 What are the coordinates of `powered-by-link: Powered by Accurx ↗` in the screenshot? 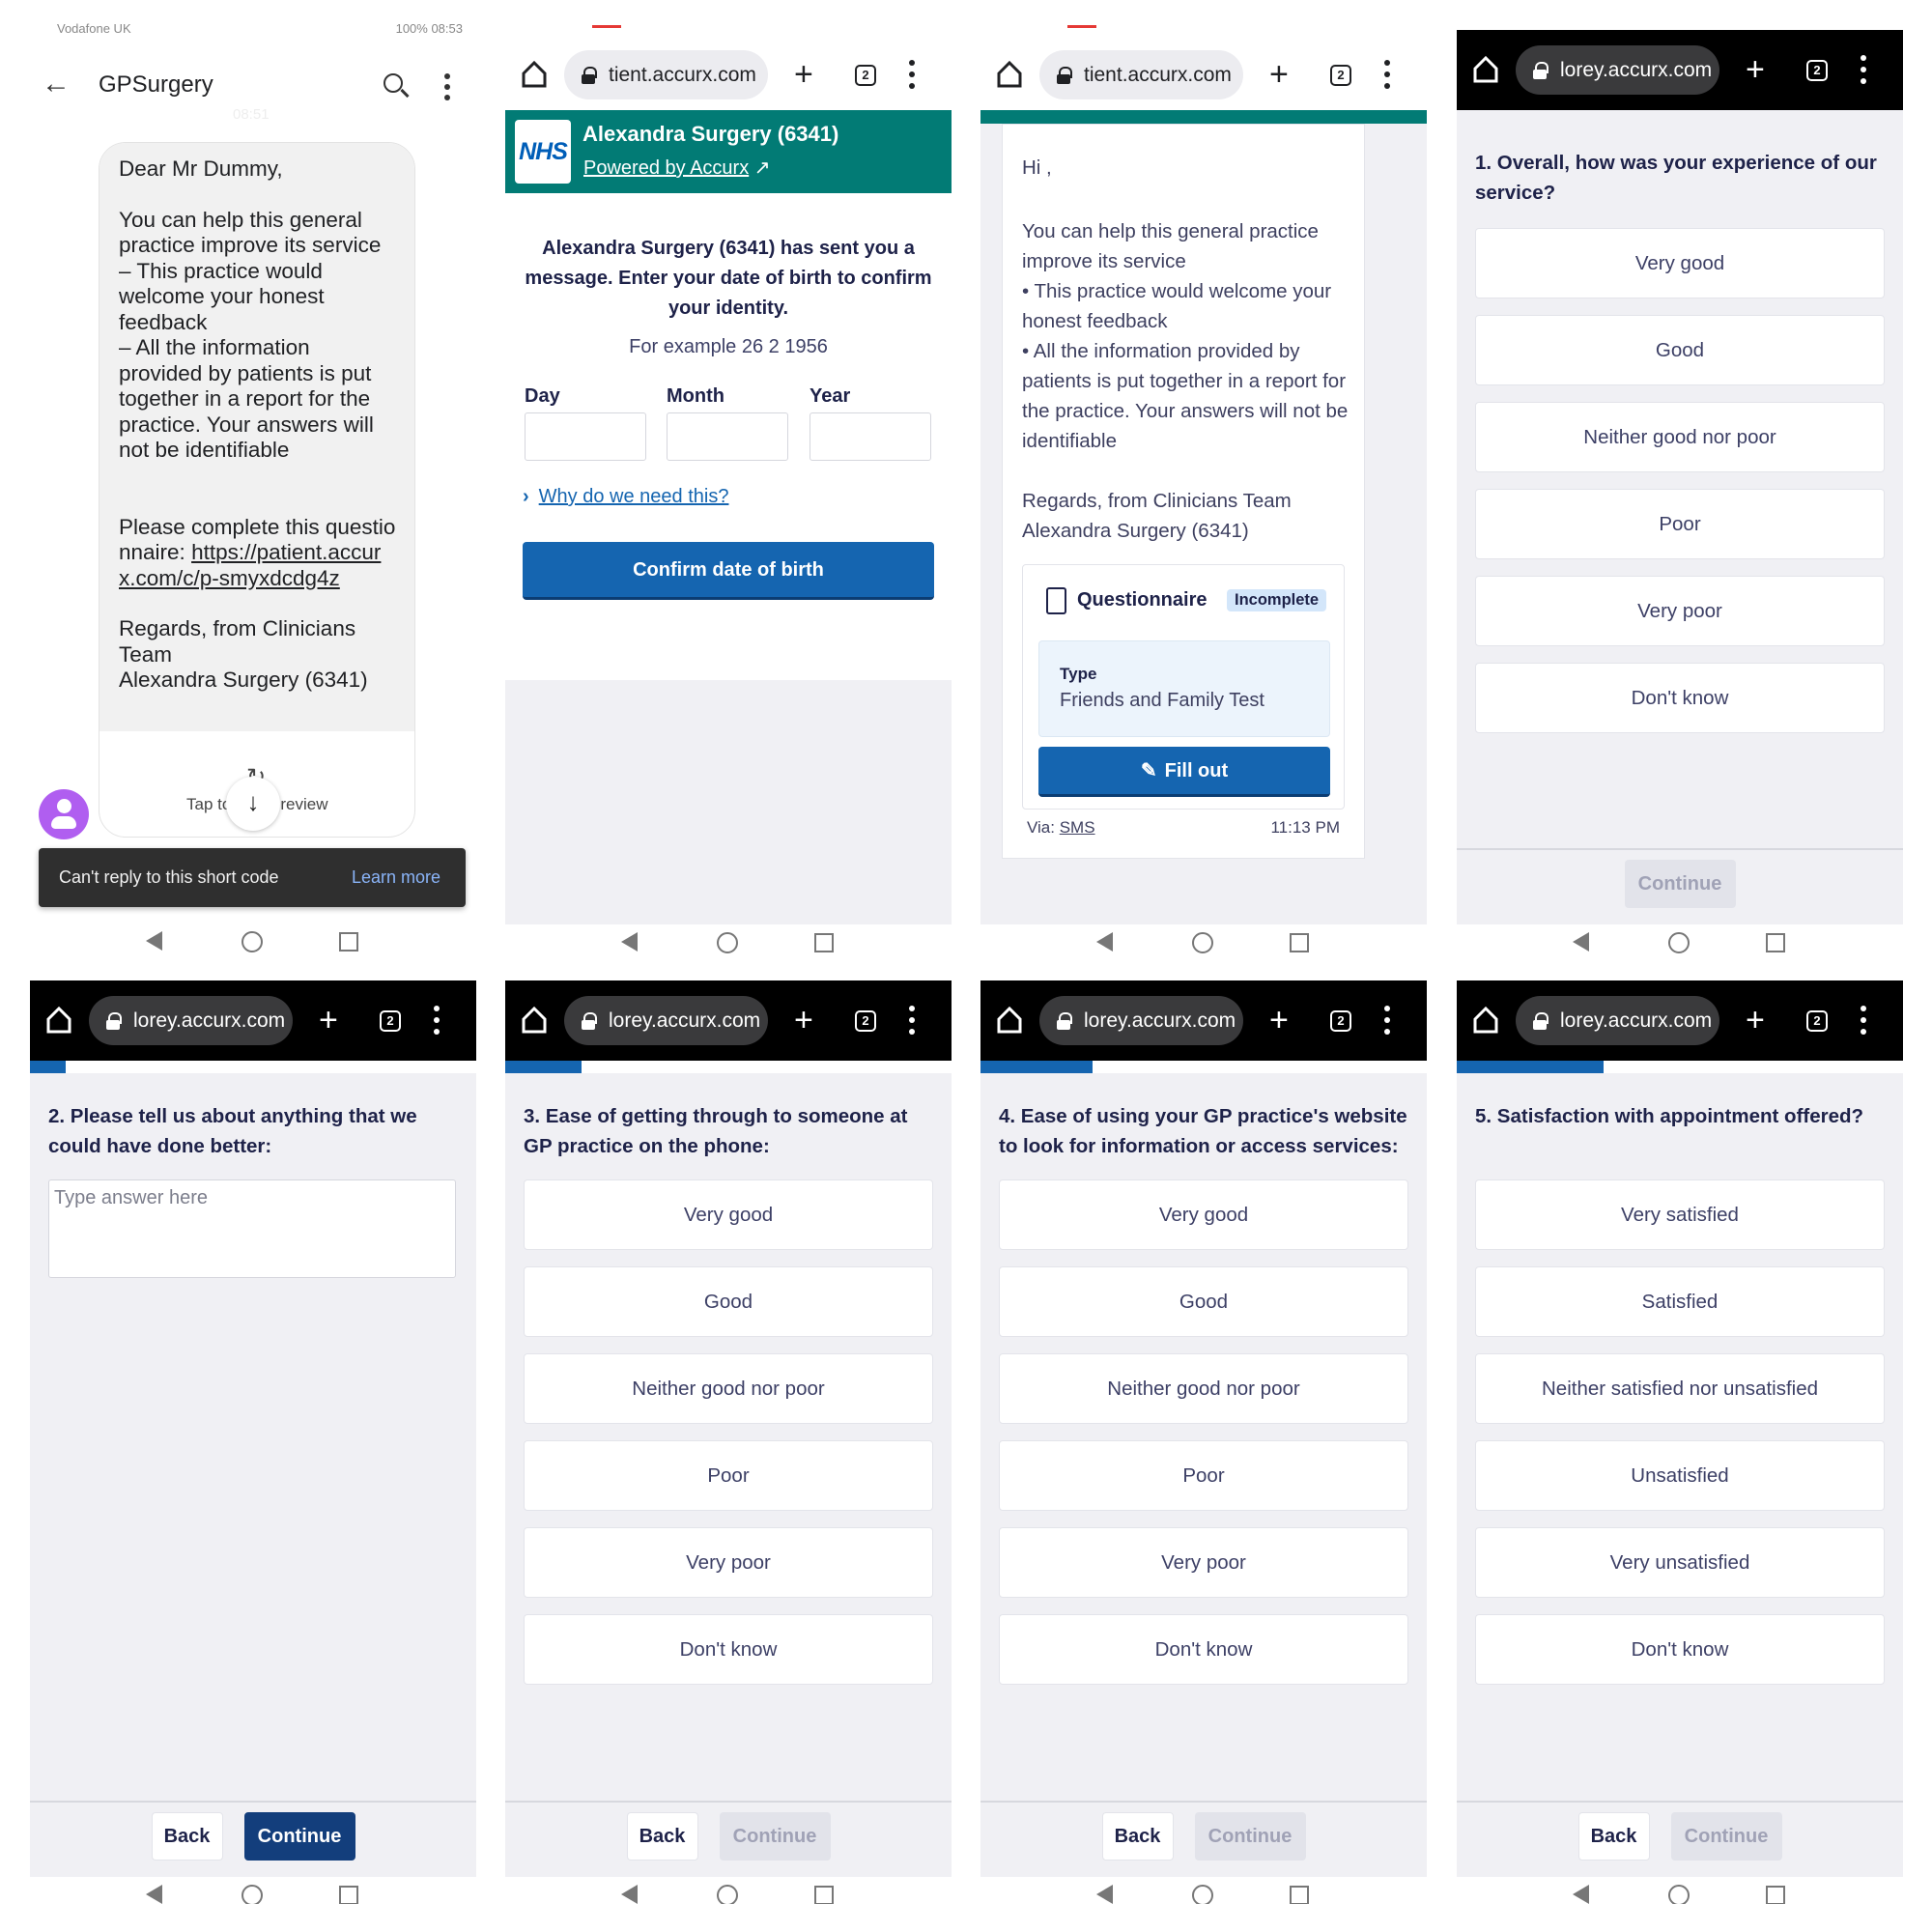 It's located at (677, 168).